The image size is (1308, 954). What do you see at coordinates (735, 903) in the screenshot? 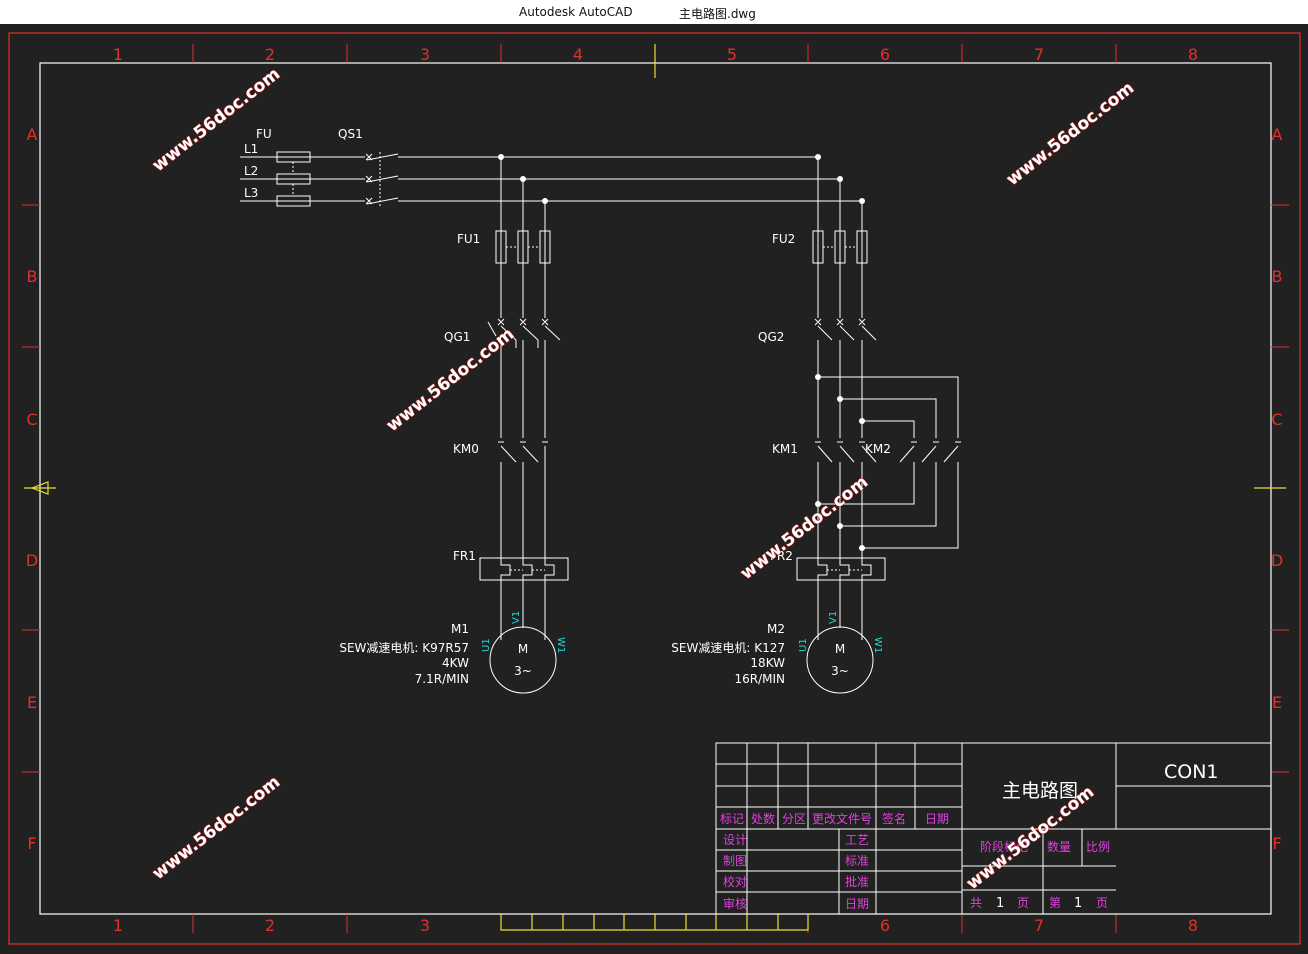
I see `role-review: 审核` at bounding box center [735, 903].